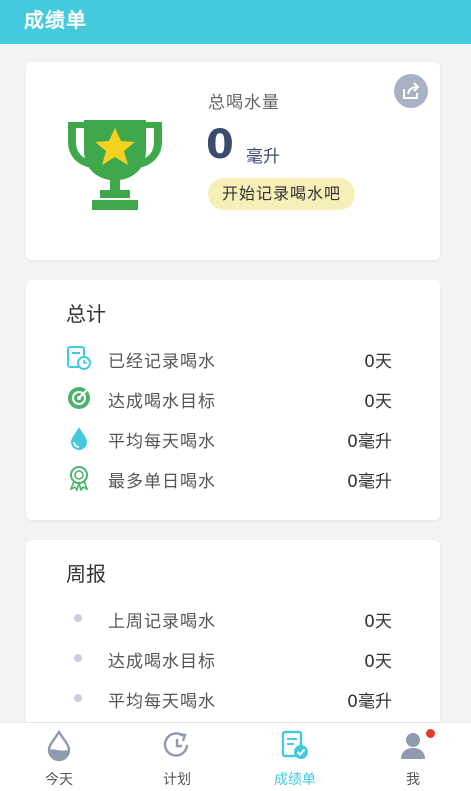 The height and width of the screenshot is (791, 471). I want to click on user-icon, so click(413, 746).